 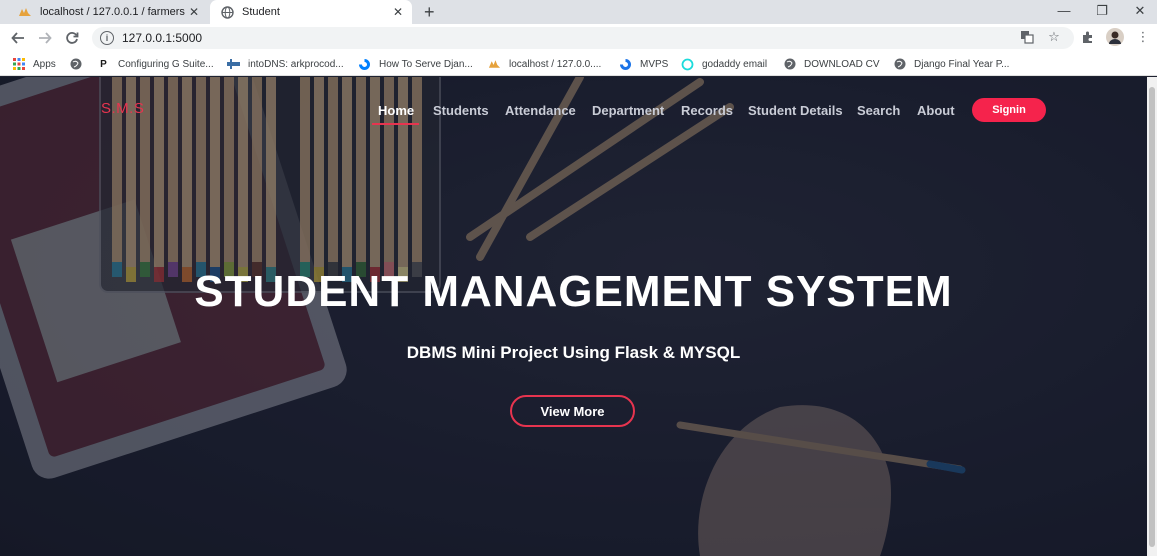 I want to click on bookmark-label: DOWNLOAD CV, so click(x=842, y=64).